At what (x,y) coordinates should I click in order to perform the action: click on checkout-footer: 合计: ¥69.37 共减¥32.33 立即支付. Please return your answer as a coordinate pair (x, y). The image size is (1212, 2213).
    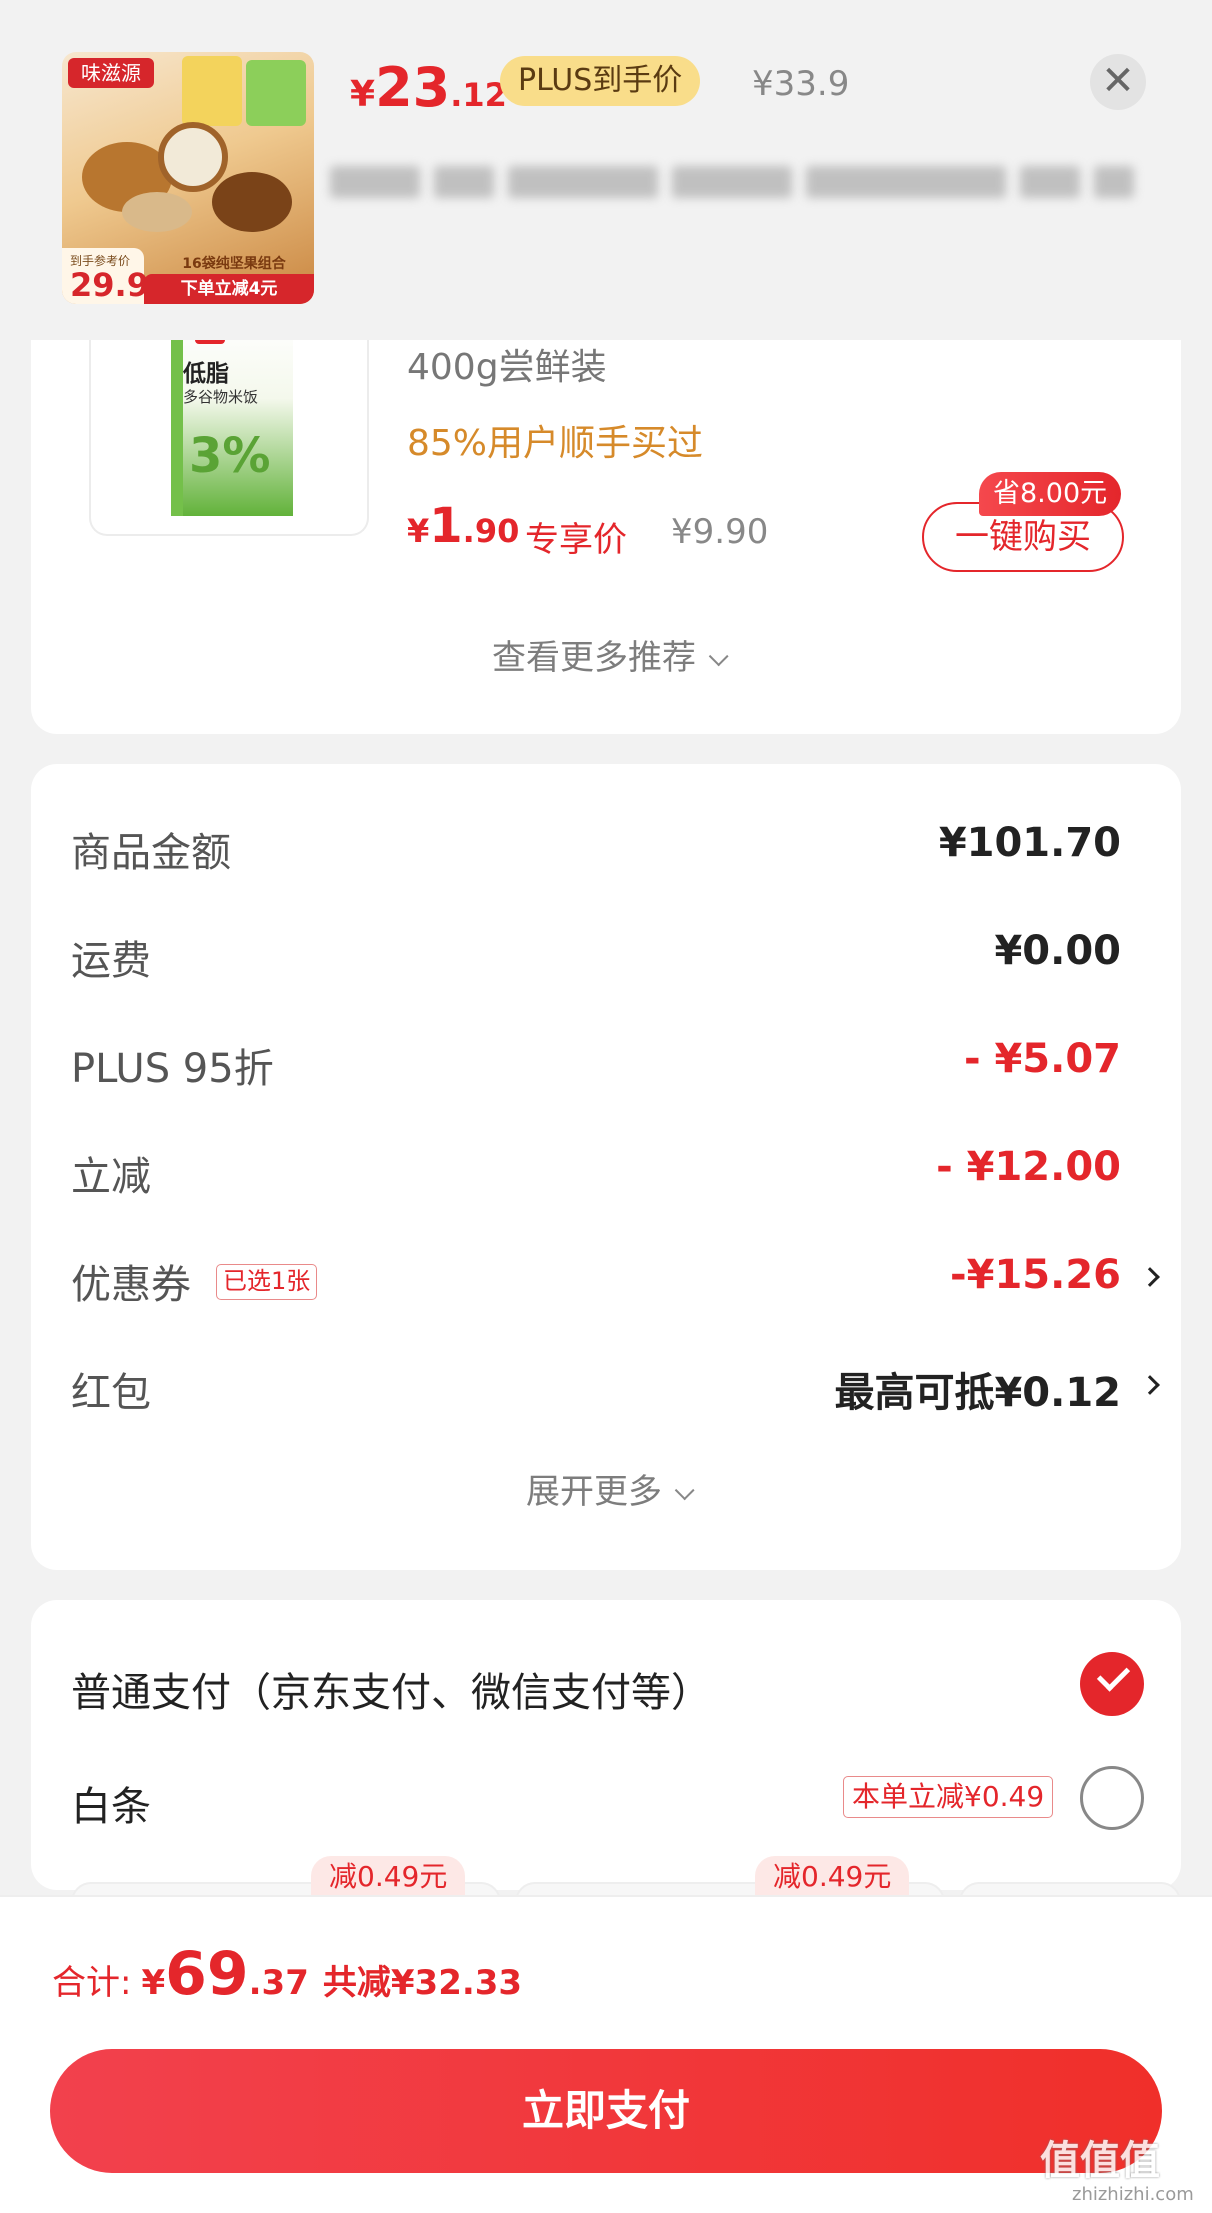
    Looking at the image, I should click on (606, 2054).